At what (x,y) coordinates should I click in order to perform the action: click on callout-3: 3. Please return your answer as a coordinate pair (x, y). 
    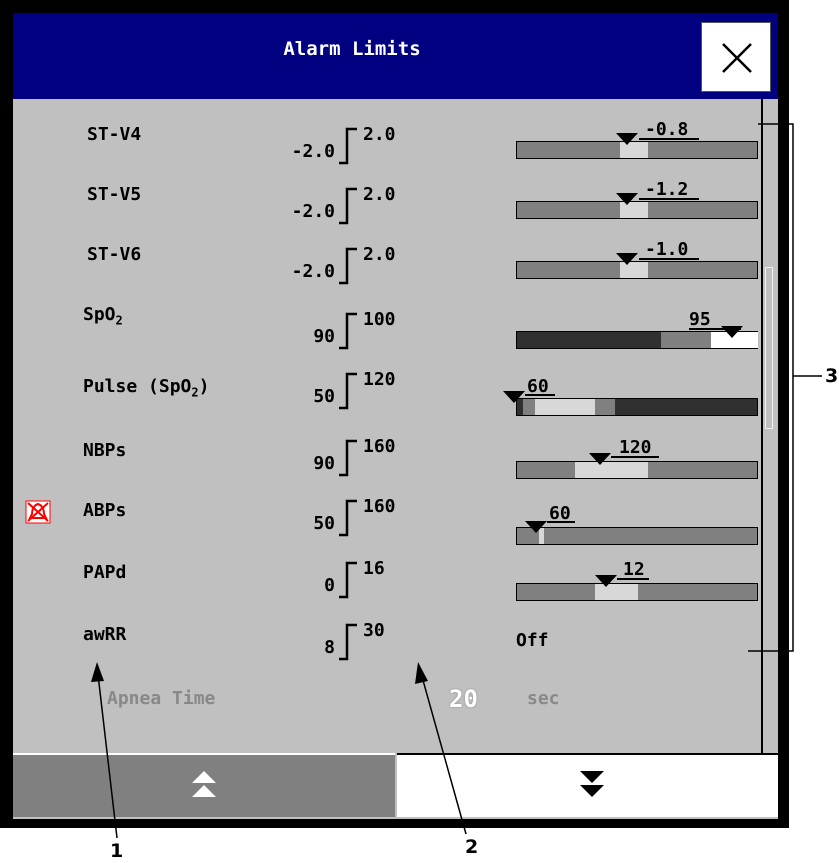
    Looking at the image, I should click on (832, 376).